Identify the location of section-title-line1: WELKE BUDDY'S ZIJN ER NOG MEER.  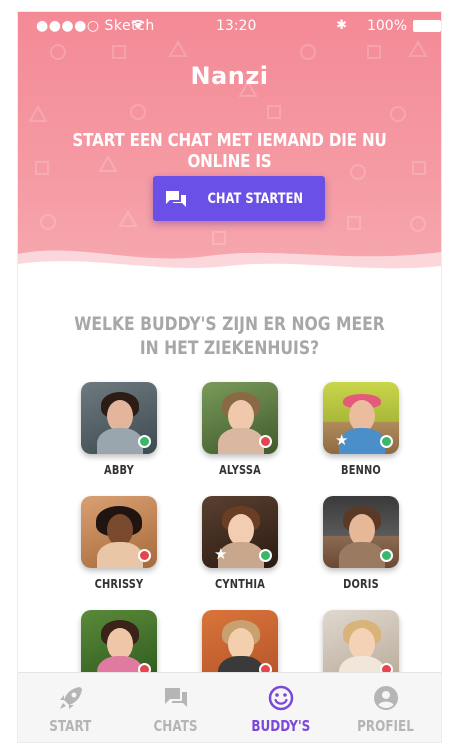
(229, 324).